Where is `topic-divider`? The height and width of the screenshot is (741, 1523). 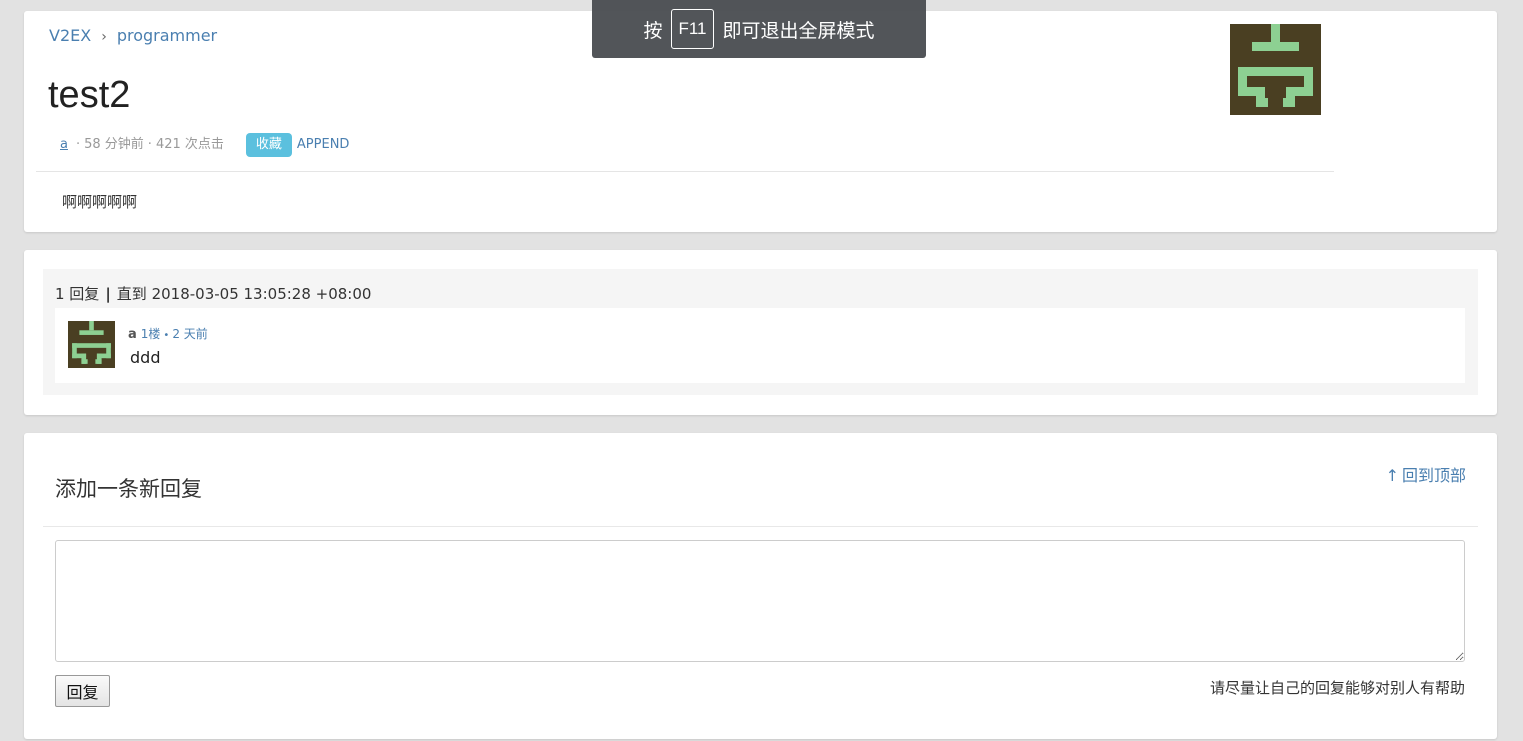 topic-divider is located at coordinates (685, 171).